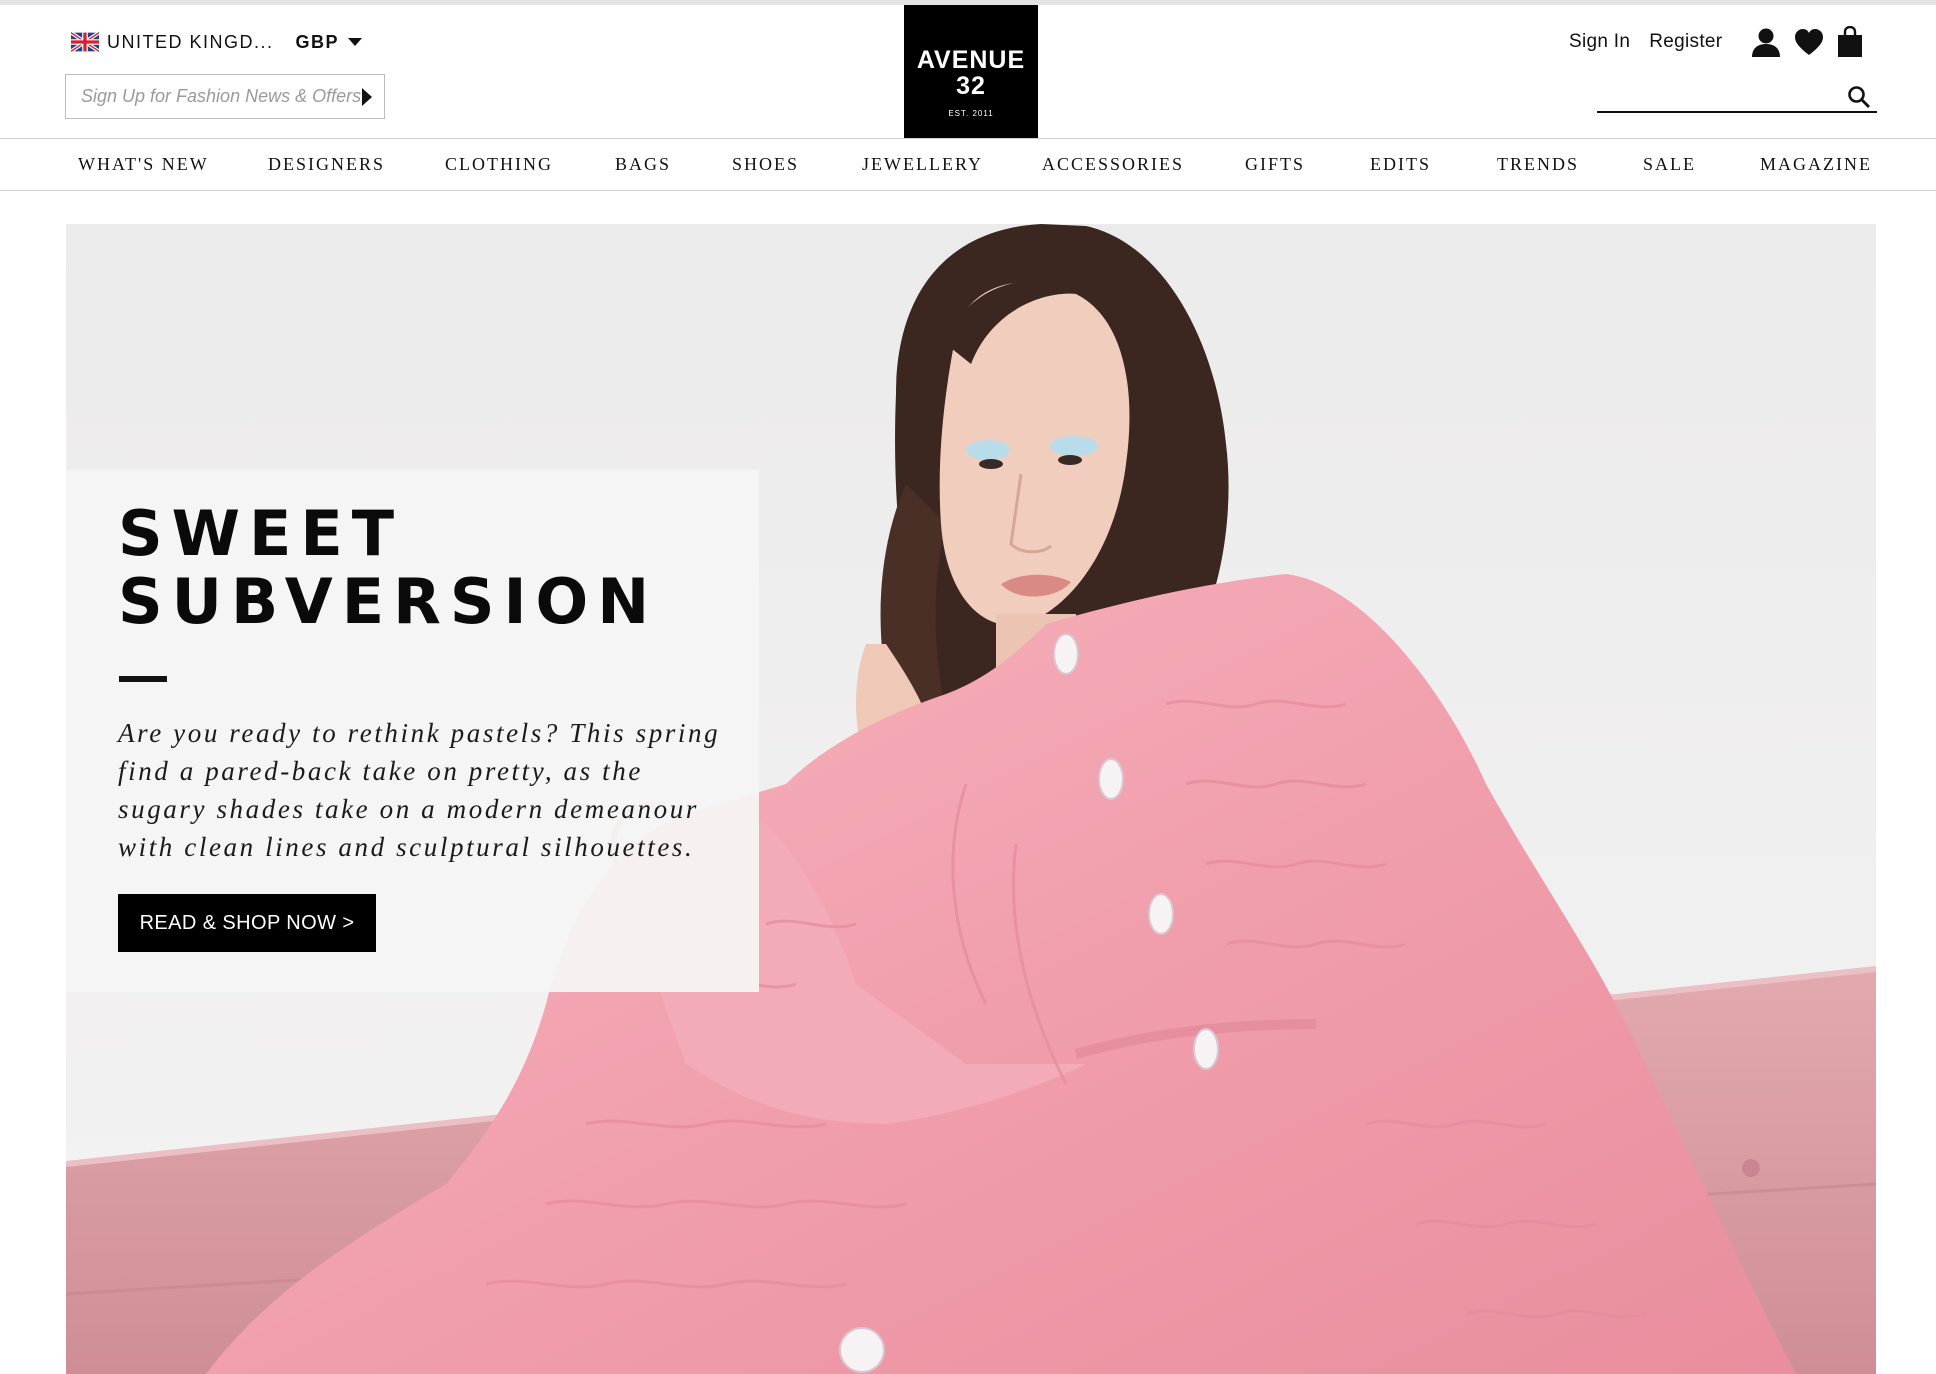  Describe the element at coordinates (499, 164) in the screenshot. I see `nav-item-clothing: CLOTHING` at that location.